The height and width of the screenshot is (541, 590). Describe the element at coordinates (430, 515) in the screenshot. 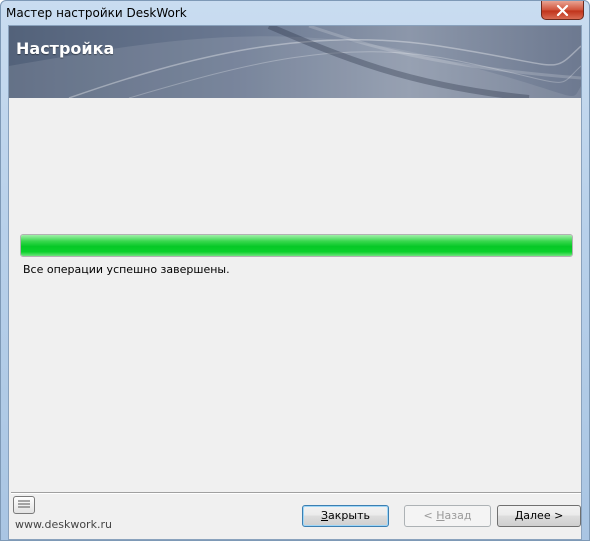

I see `back-button-prefix: <` at that location.